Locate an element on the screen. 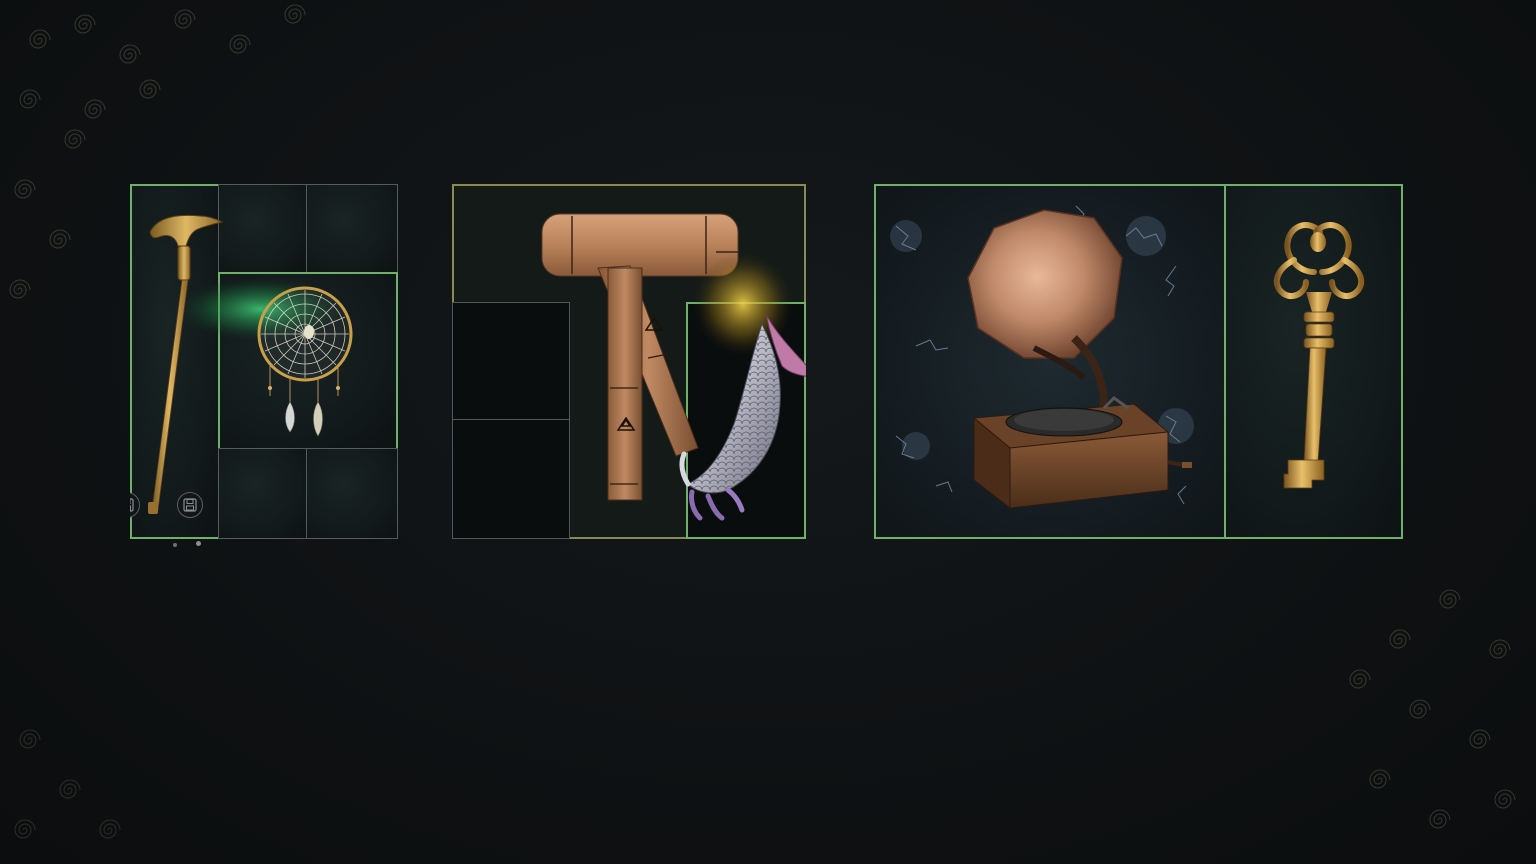 The width and height of the screenshot is (1536, 864). spiderweb-dreamcatcher-icon is located at coordinates (305, 361).